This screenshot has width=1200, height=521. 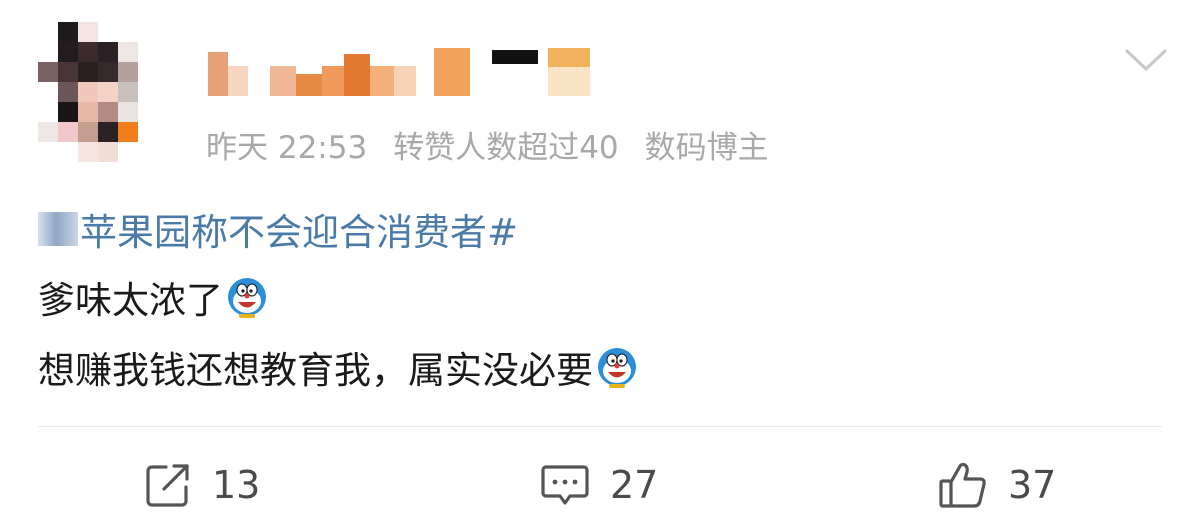 I want to click on collapse-button, so click(x=1146, y=60).